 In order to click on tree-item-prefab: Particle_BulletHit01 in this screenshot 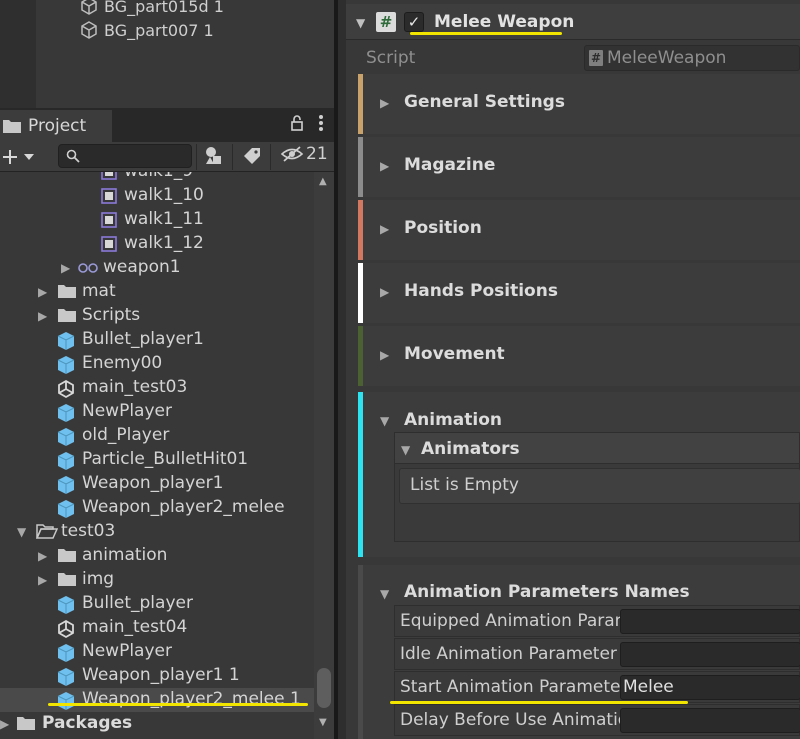, I will do `click(157, 460)`.